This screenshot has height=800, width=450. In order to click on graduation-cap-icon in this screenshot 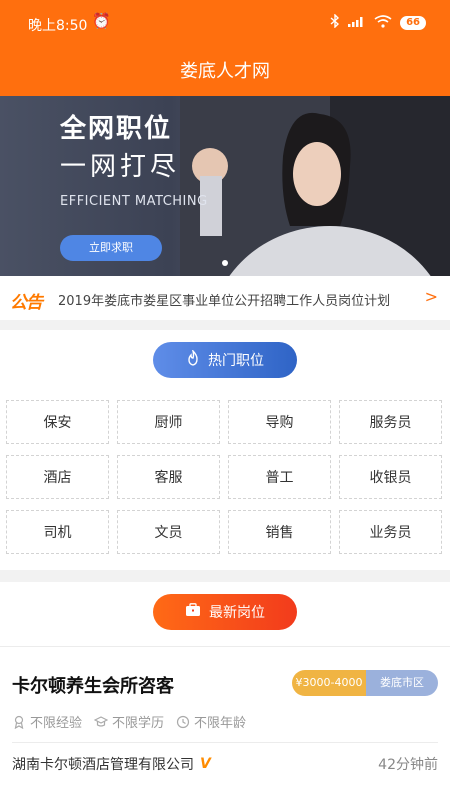, I will do `click(101, 721)`.